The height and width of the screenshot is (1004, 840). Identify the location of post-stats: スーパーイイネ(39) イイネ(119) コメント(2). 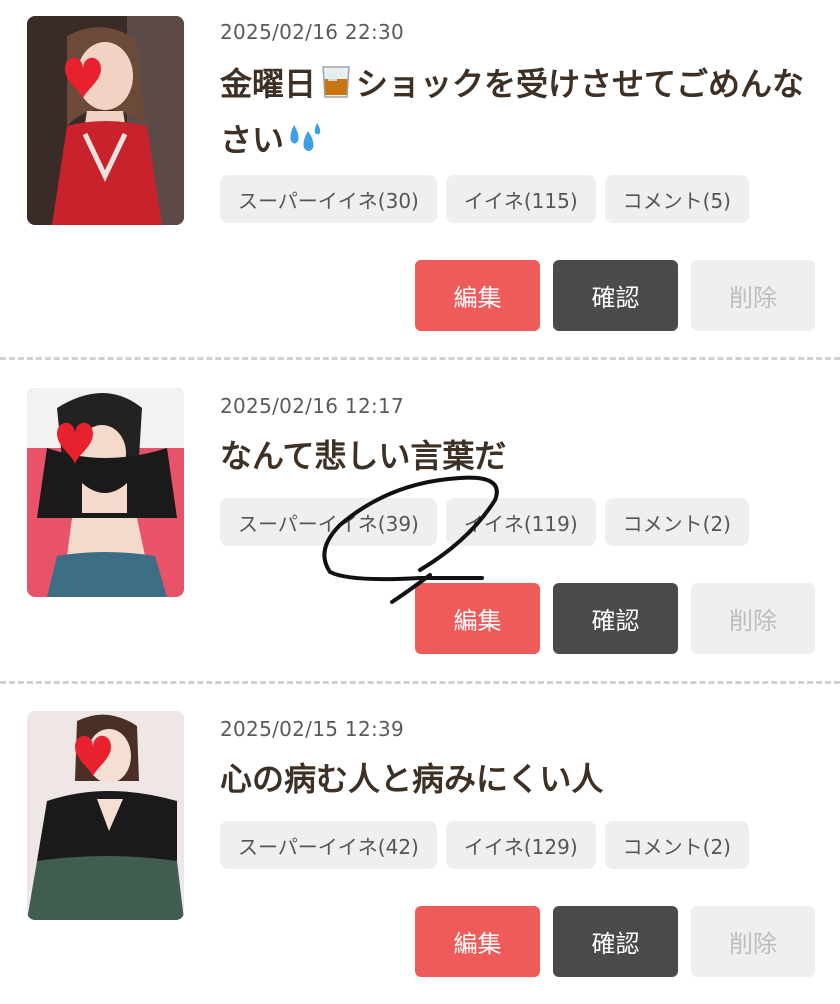
(484, 522).